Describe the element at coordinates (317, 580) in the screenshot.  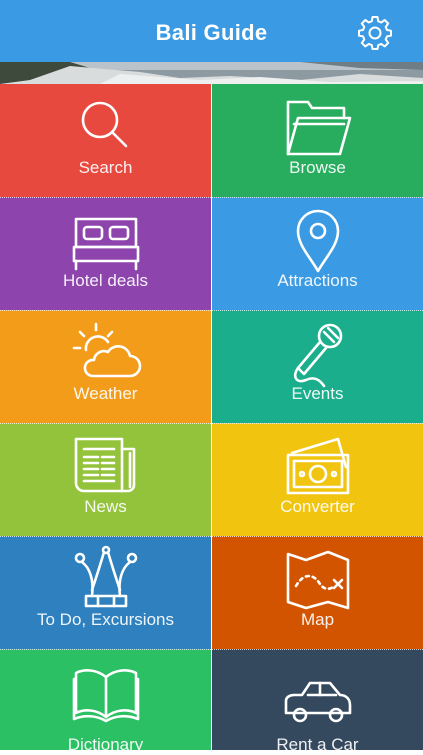
I see `treasure-map-icon` at that location.